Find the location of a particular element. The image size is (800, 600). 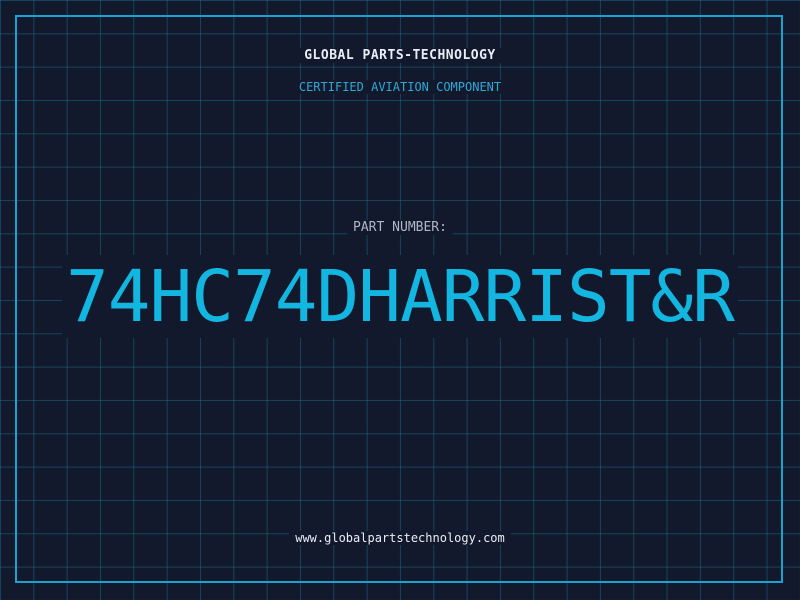

part-number-label-text: PART NUMBER: is located at coordinates (400, 227).